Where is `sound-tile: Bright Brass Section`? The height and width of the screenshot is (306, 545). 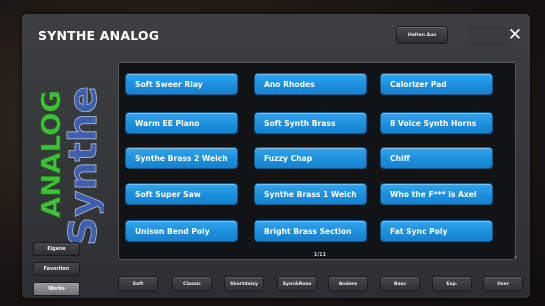
sound-tile: Bright Brass Section is located at coordinates (310, 231).